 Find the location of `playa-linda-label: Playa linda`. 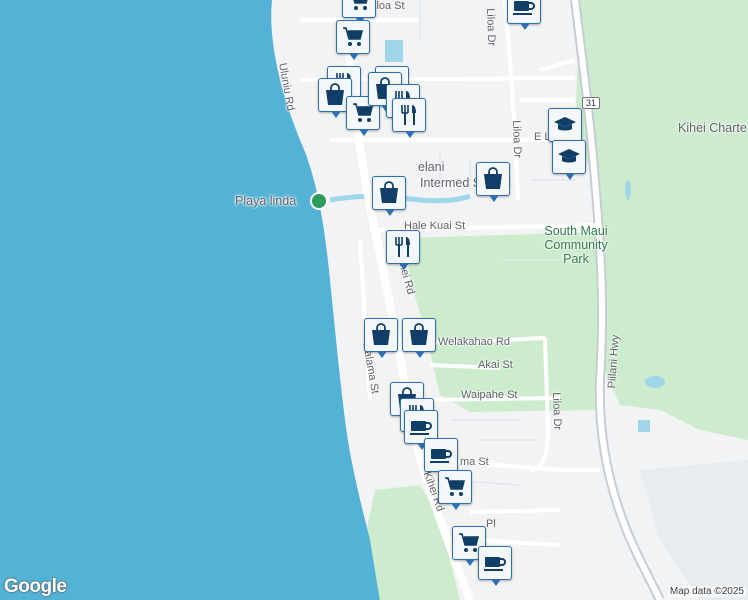

playa-linda-label: Playa linda is located at coordinates (266, 201).